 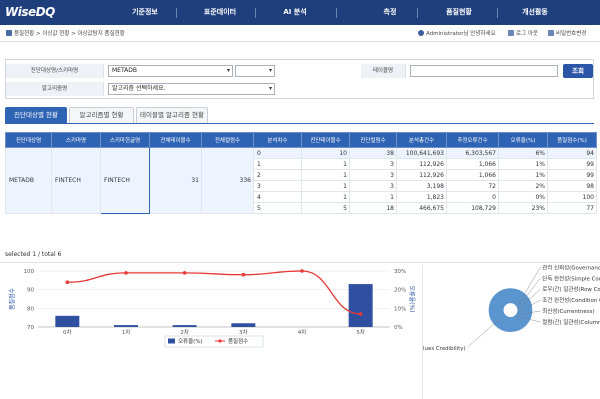 What do you see at coordinates (421, 208) in the screenshot?
I see `cell-total-count: 466,675` at bounding box center [421, 208].